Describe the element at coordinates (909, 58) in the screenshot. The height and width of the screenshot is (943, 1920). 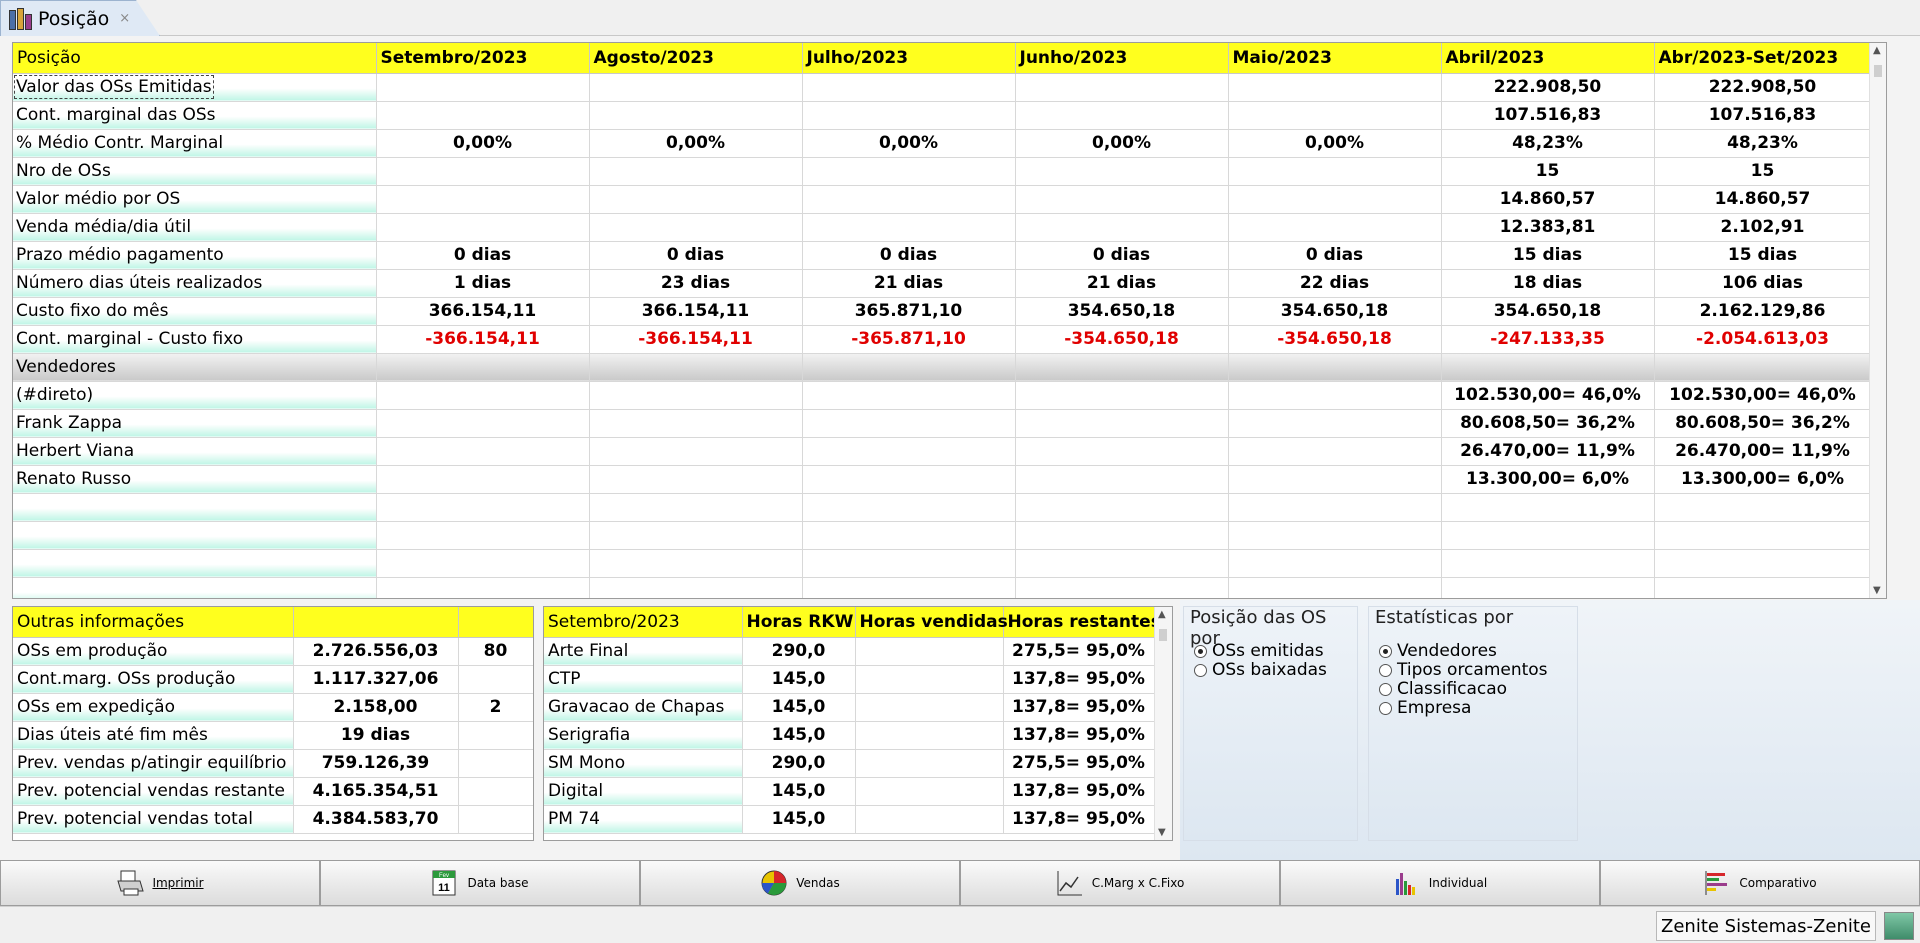
I see `column-header-month: Julho/2023` at that location.